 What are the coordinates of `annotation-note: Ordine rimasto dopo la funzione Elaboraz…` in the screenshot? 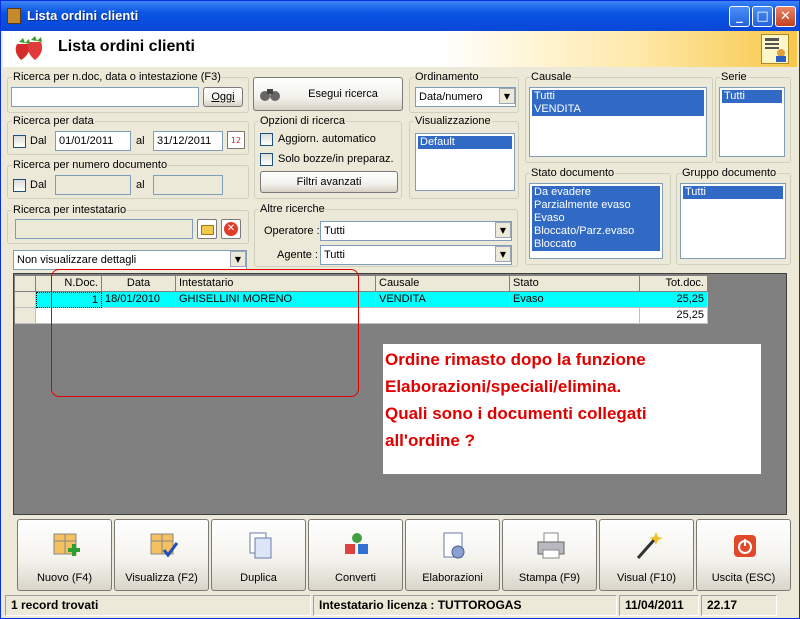 It's located at (572, 409).